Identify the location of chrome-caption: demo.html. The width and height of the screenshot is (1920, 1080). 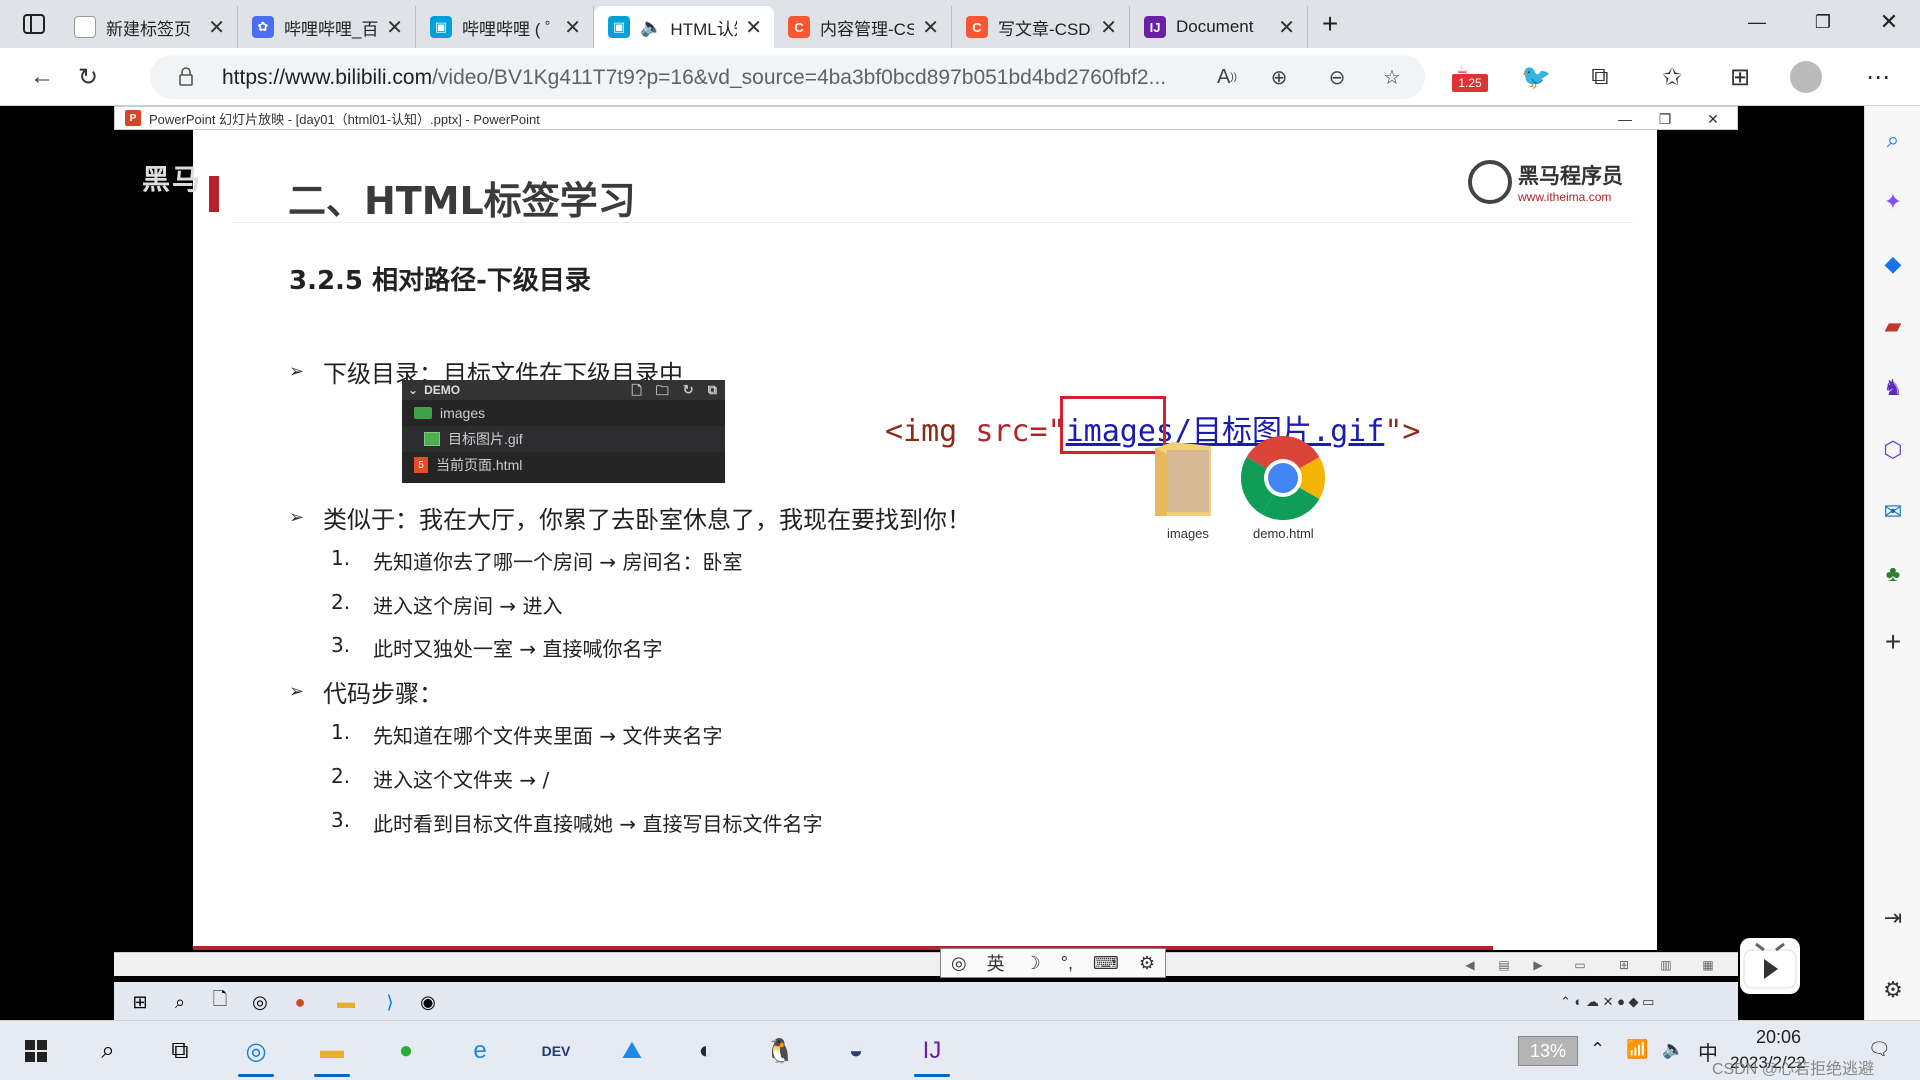
(1283, 533).